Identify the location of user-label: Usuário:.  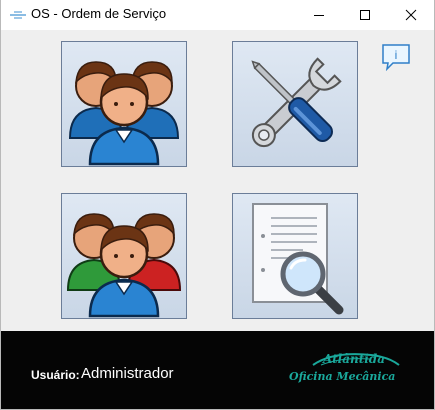
(55, 375).